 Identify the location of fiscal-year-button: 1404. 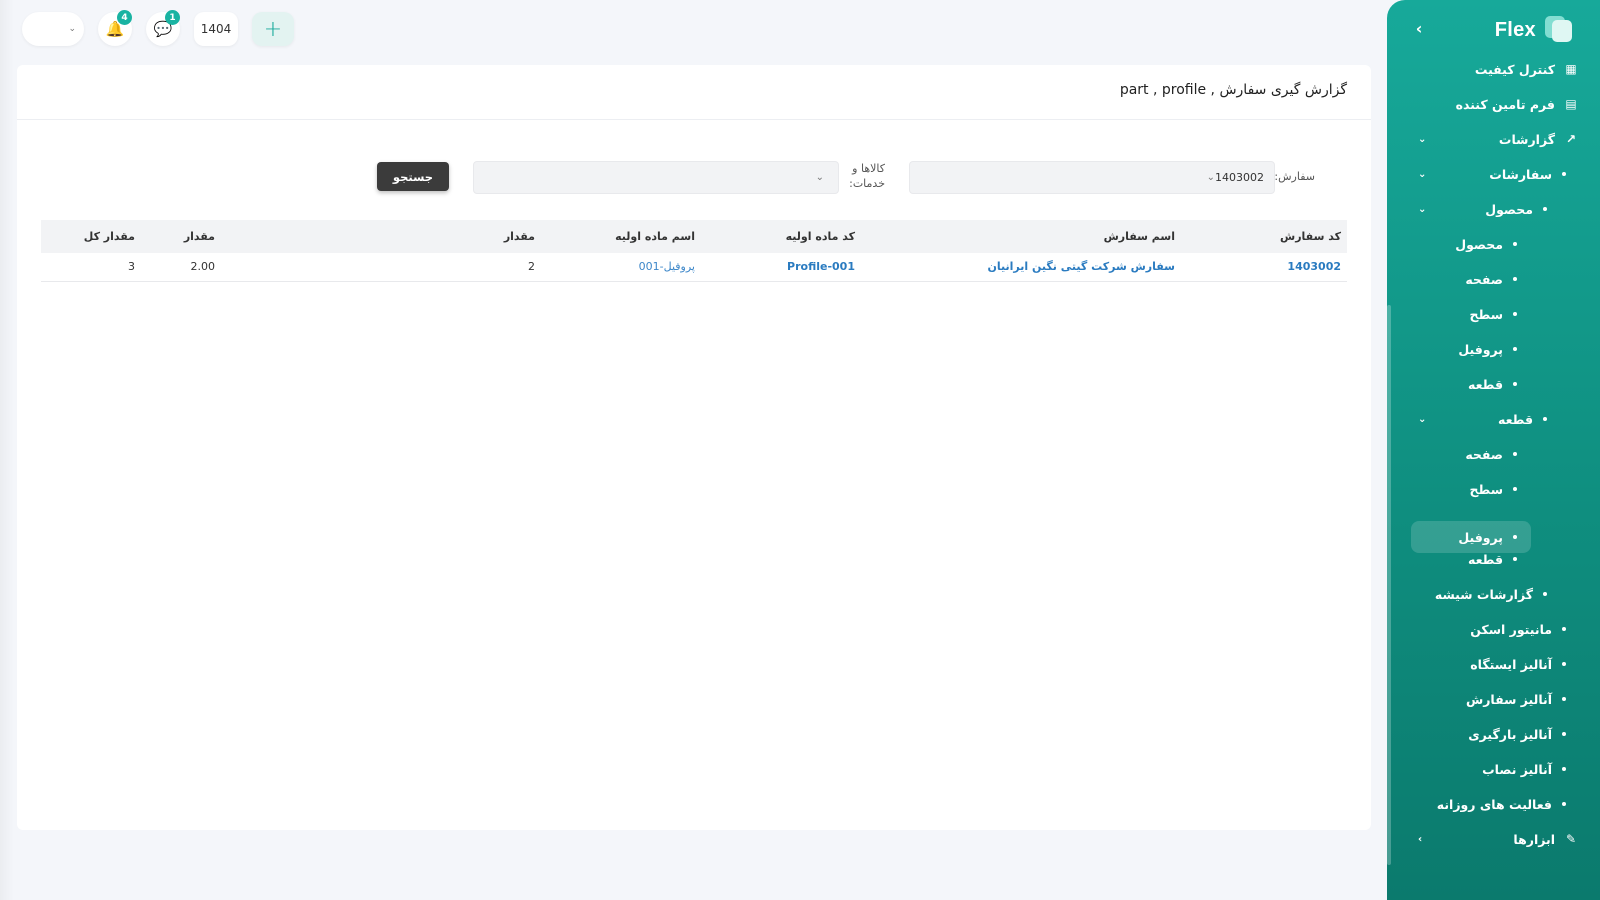
(216, 29).